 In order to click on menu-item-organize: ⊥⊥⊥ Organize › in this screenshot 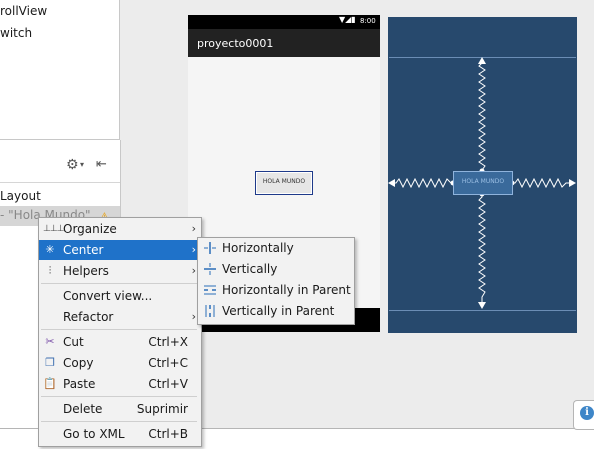, I will do `click(119, 229)`.